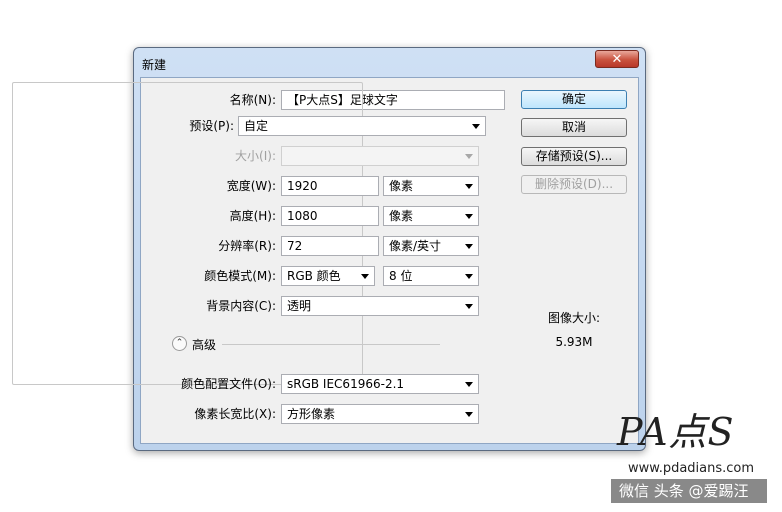  I want to click on close-icon: ✕, so click(617, 59).